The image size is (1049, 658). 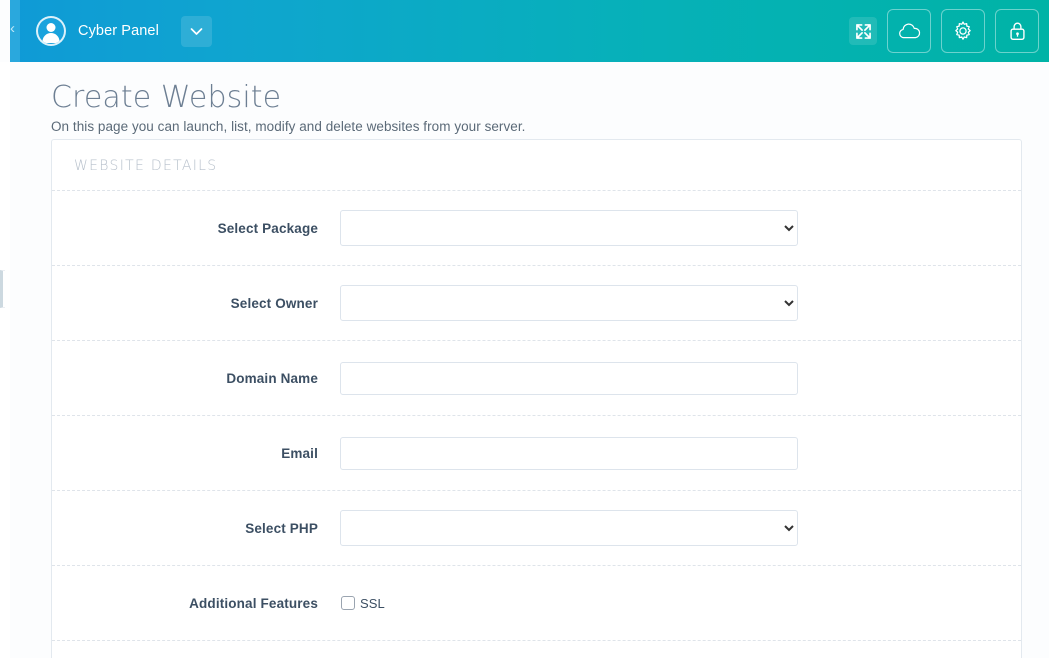 What do you see at coordinates (569, 378) in the screenshot?
I see `domain-name-input` at bounding box center [569, 378].